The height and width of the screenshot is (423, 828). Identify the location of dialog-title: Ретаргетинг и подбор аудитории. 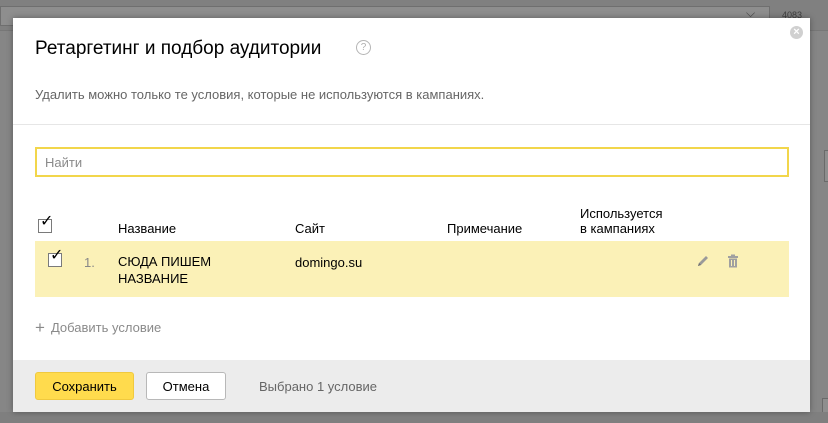
(178, 48).